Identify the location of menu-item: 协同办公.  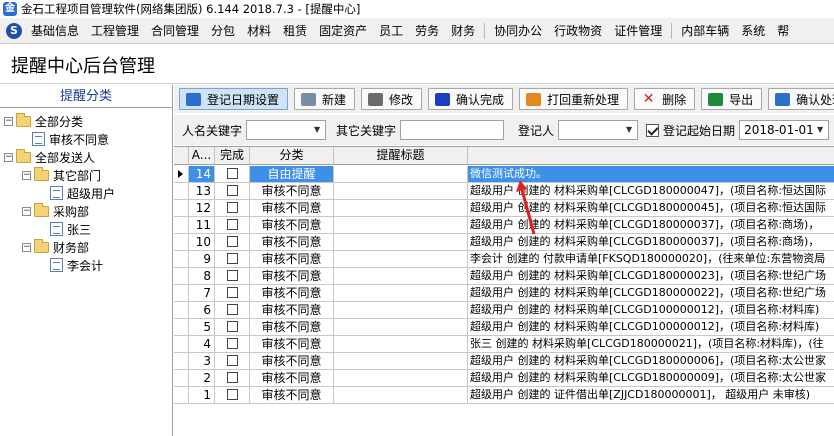
(518, 30).